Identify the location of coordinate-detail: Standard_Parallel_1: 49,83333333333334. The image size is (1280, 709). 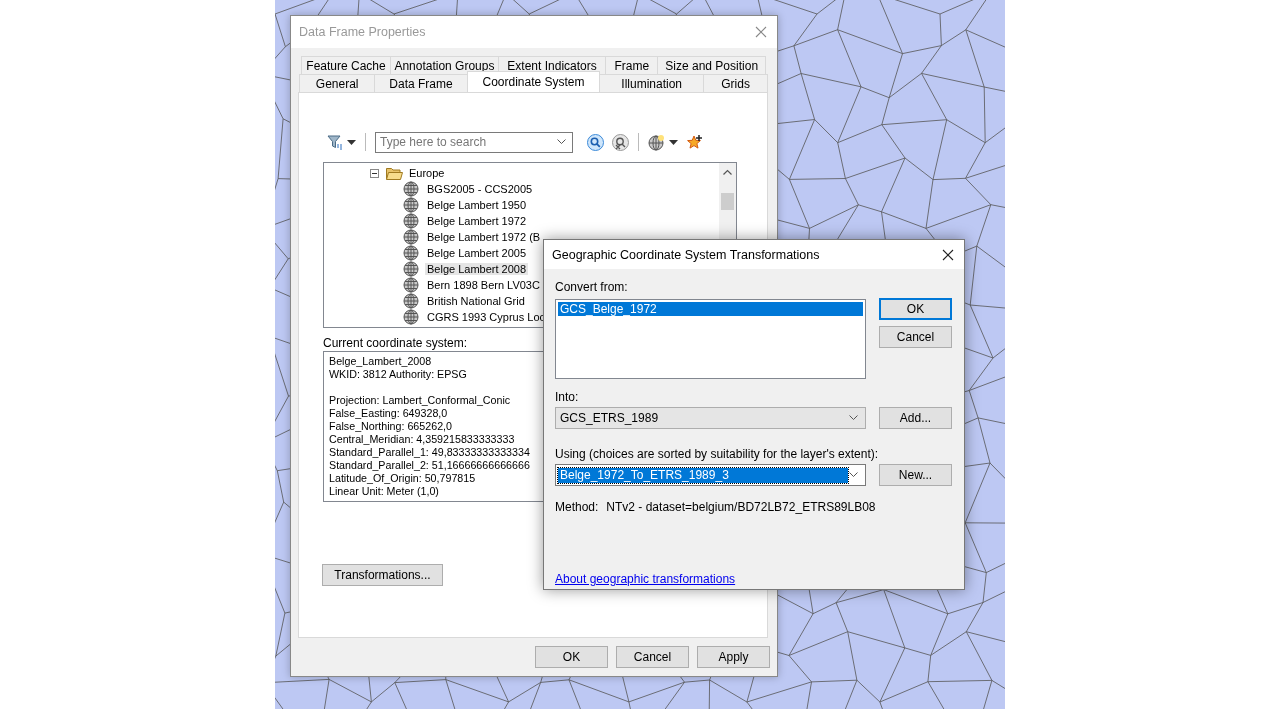
(430, 452).